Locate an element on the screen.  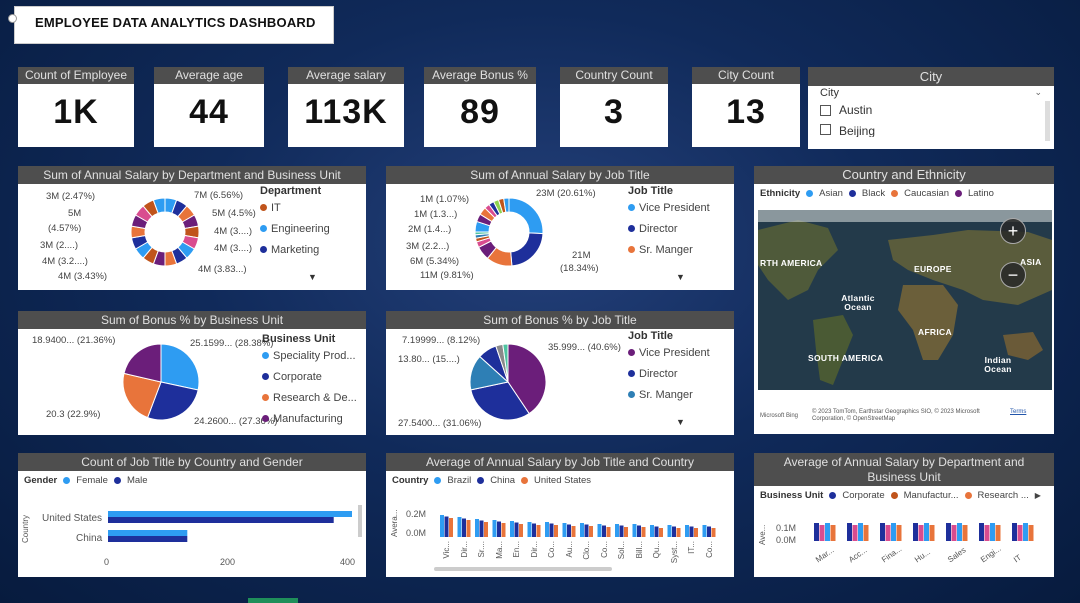
legend-item: Corporate is located at coordinates (309, 376).